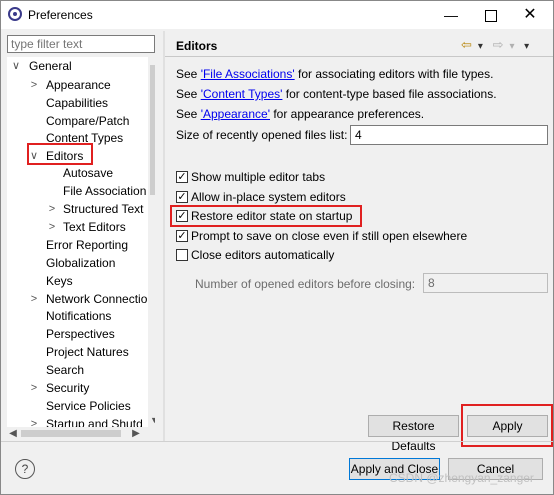  I want to click on checkbox-allow-in-place-editors: ✓ Allow in-place system editors, so click(261, 198).